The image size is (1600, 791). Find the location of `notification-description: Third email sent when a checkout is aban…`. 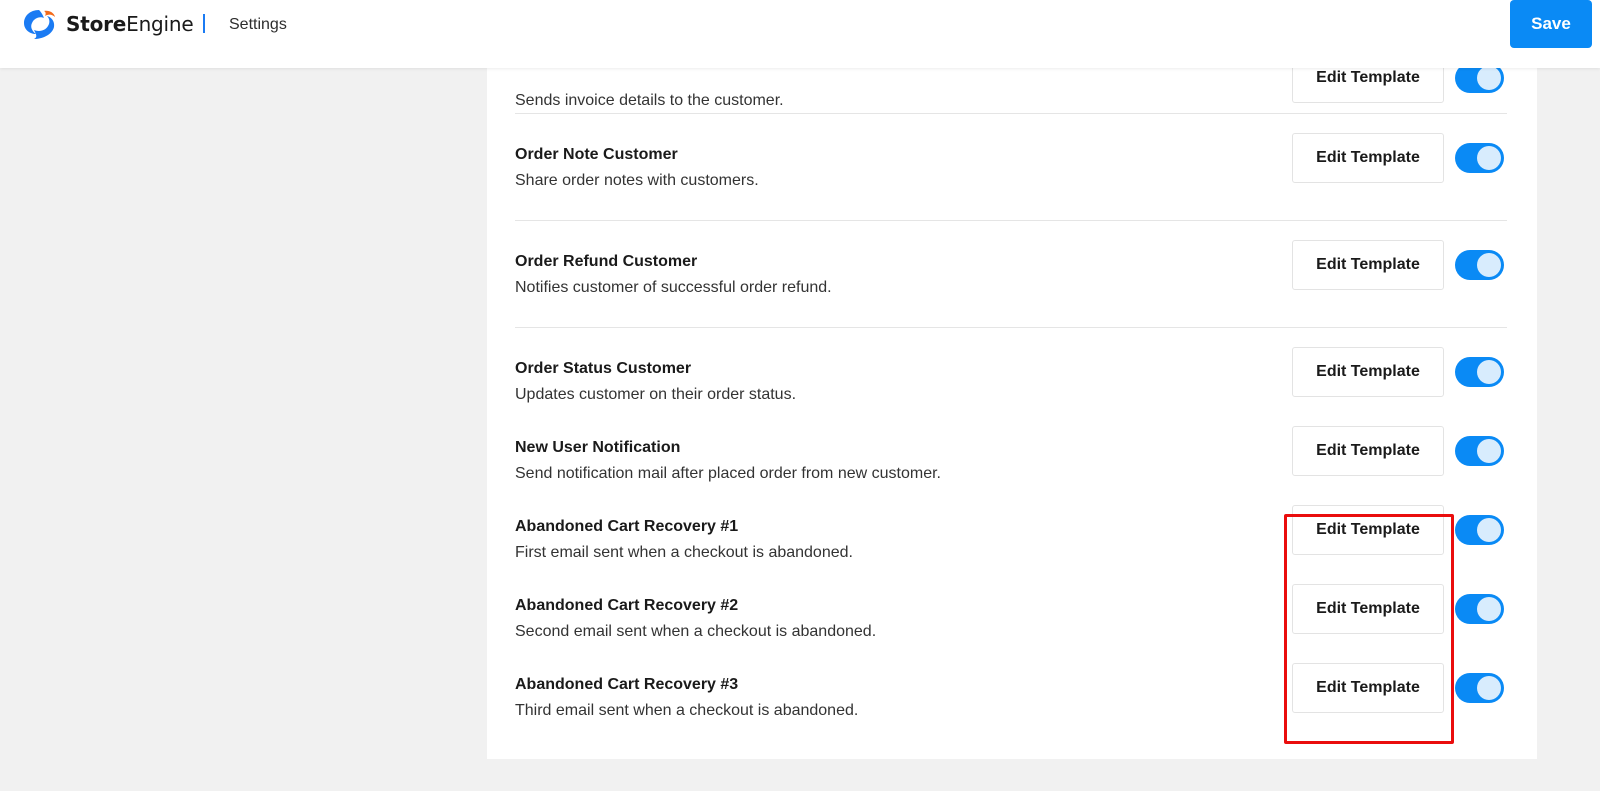

notification-description: Third email sent when a checkout is aban… is located at coordinates (687, 710).